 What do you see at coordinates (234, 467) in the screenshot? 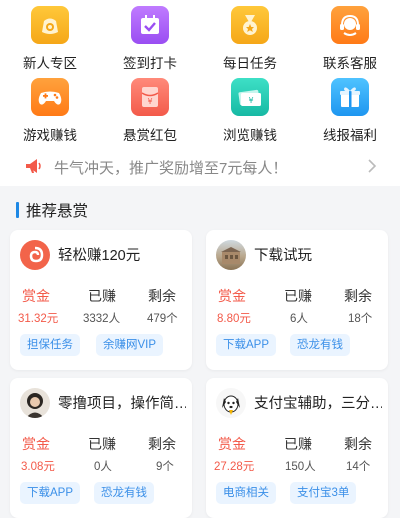
I see `reward-value: 27.28元` at bounding box center [234, 467].